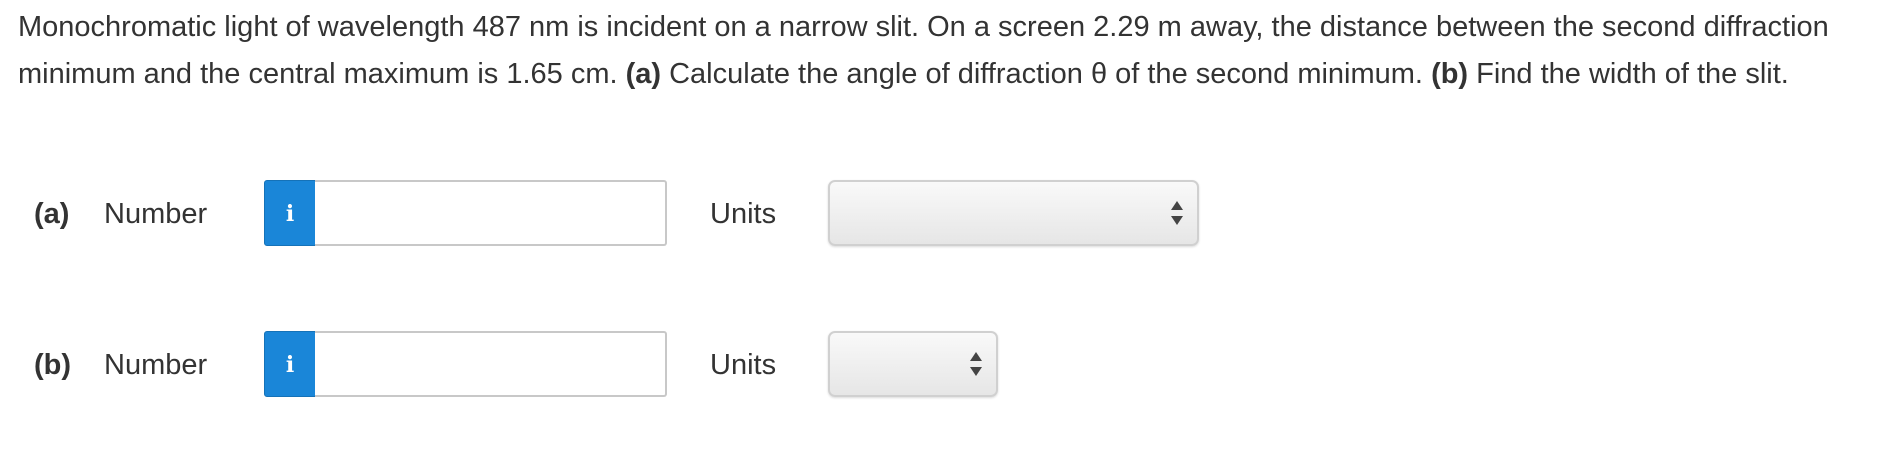  What do you see at coordinates (52, 214) in the screenshot?
I see `part-label: (a)` at bounding box center [52, 214].